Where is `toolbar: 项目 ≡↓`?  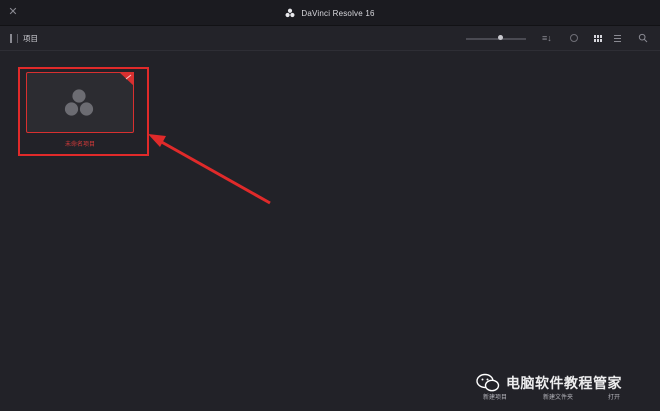
toolbar: 项目 ≡↓ is located at coordinates (330, 38).